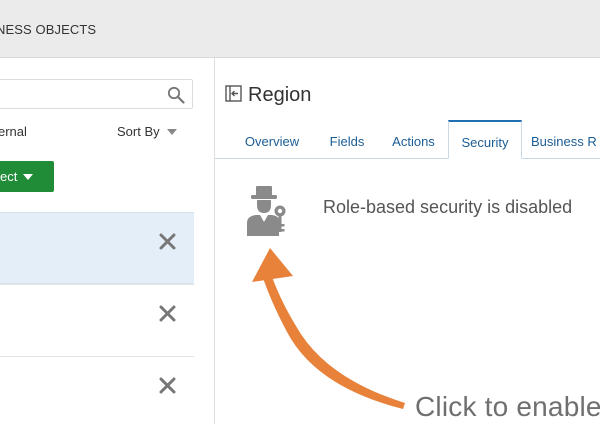 The image size is (600, 428). Describe the element at coordinates (565, 139) in the screenshot. I see `tab-business-rules: Business R` at that location.